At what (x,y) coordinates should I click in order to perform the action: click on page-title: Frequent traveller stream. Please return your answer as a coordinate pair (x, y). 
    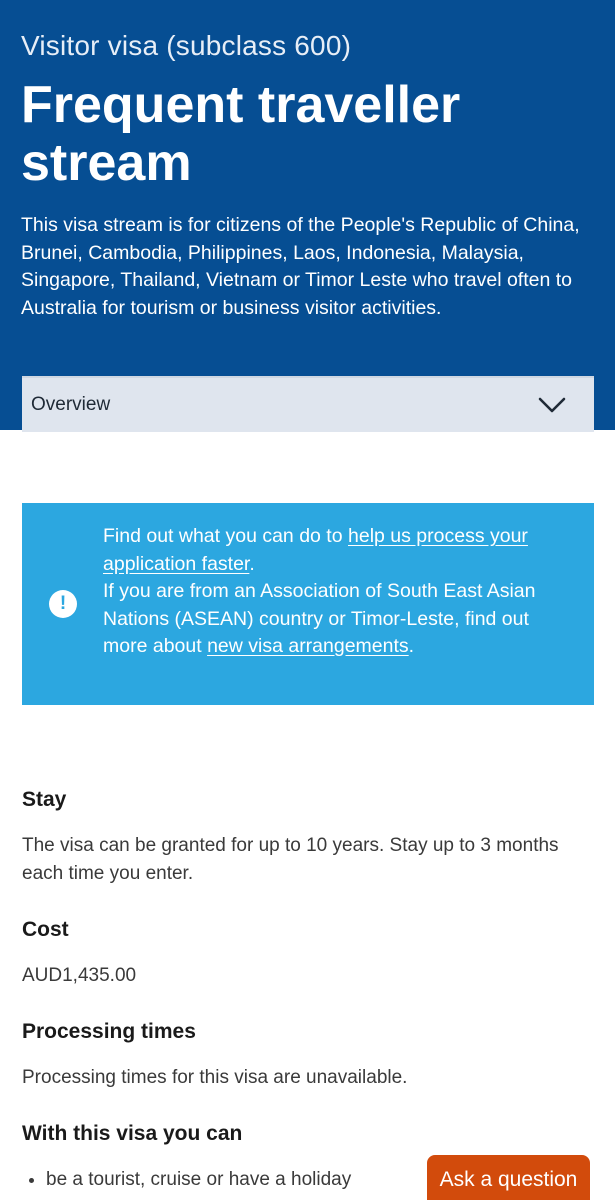
    Looking at the image, I should click on (241, 134).